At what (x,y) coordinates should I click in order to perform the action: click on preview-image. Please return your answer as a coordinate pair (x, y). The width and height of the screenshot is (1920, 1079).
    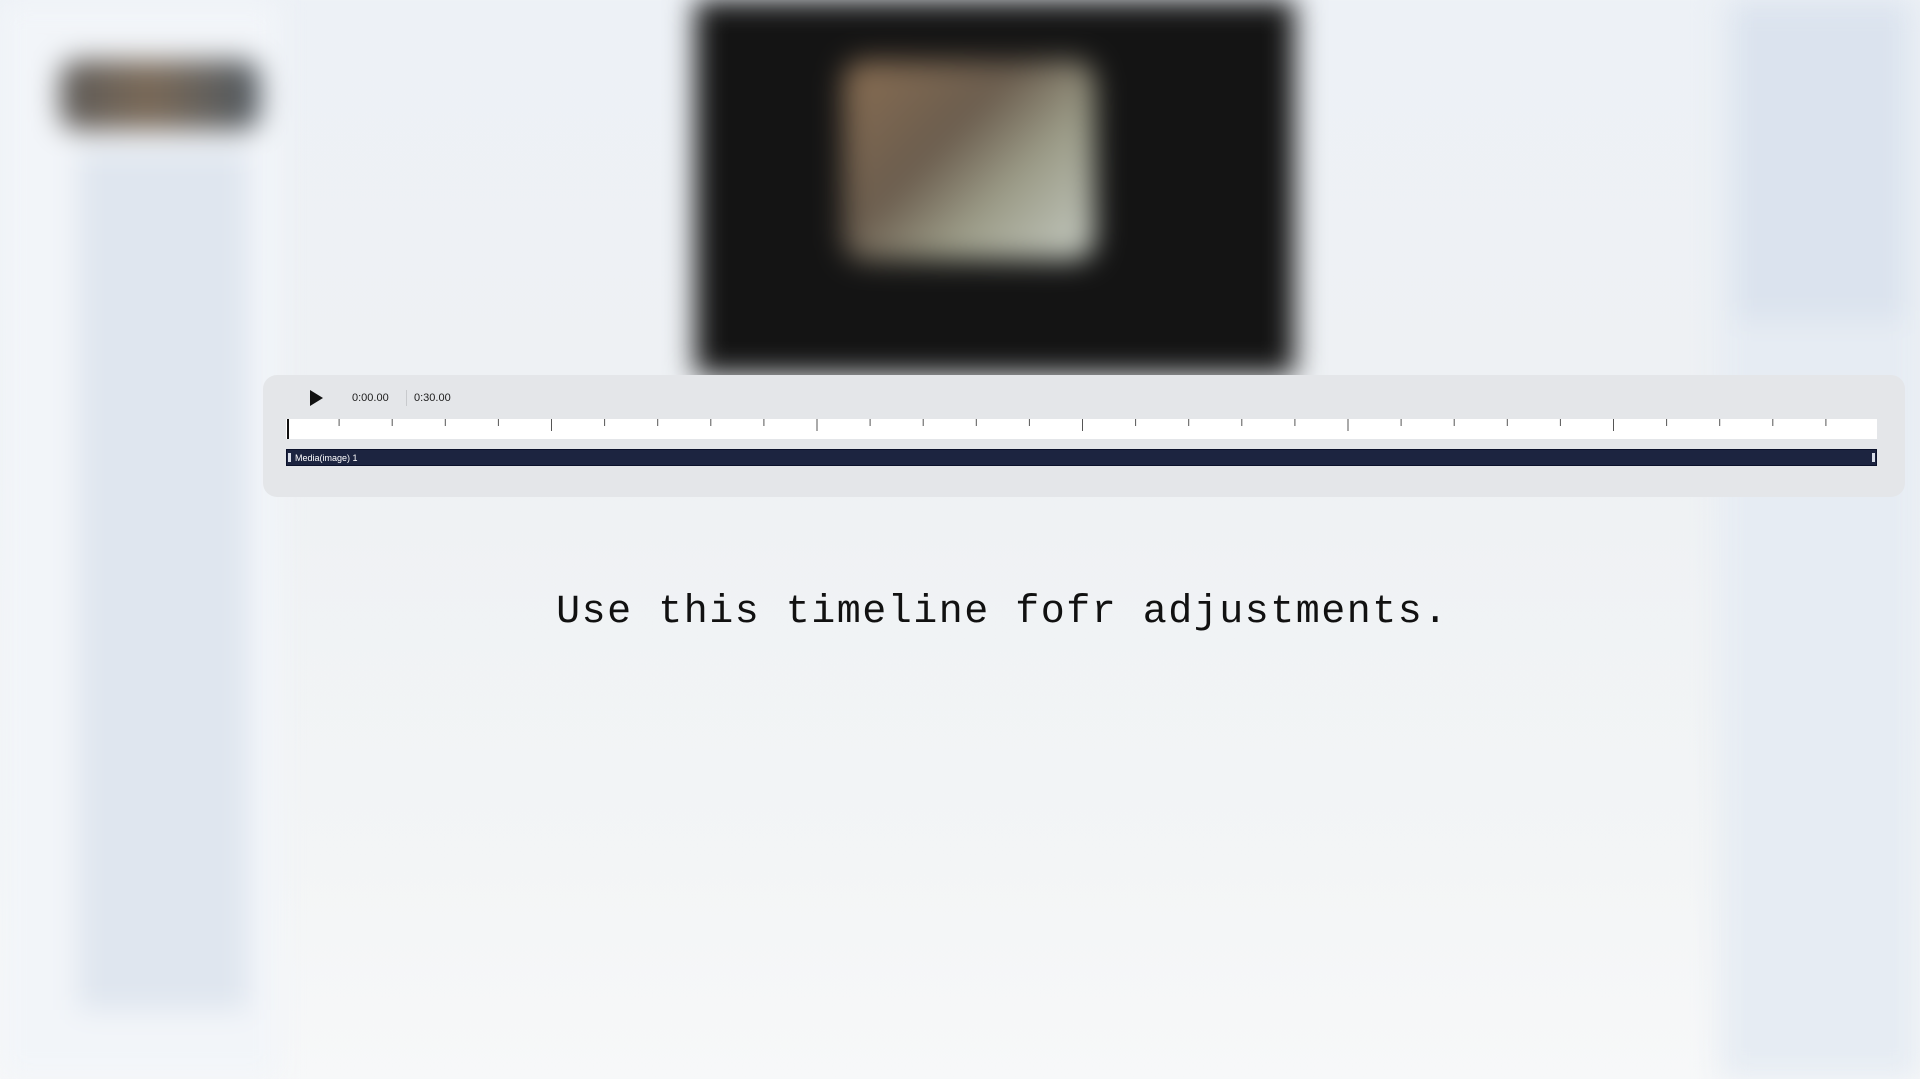
    Looking at the image, I should click on (969, 160).